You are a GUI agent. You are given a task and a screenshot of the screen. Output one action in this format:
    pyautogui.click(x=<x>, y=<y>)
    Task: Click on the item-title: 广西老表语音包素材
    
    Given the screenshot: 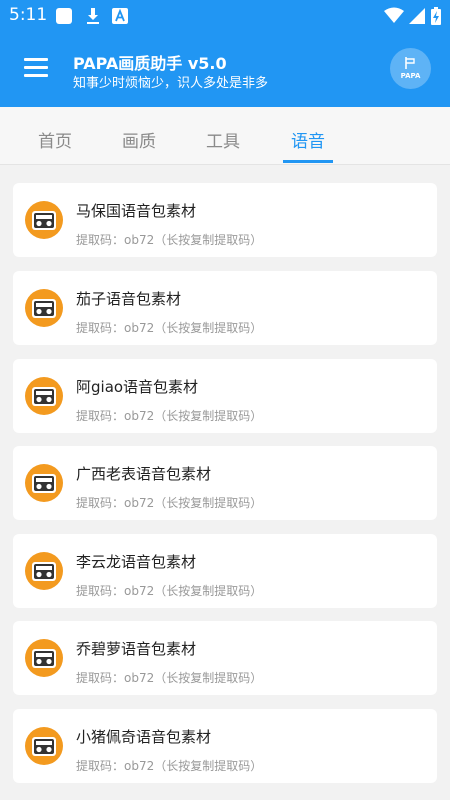 What is the action you would take?
    pyautogui.click(x=144, y=474)
    